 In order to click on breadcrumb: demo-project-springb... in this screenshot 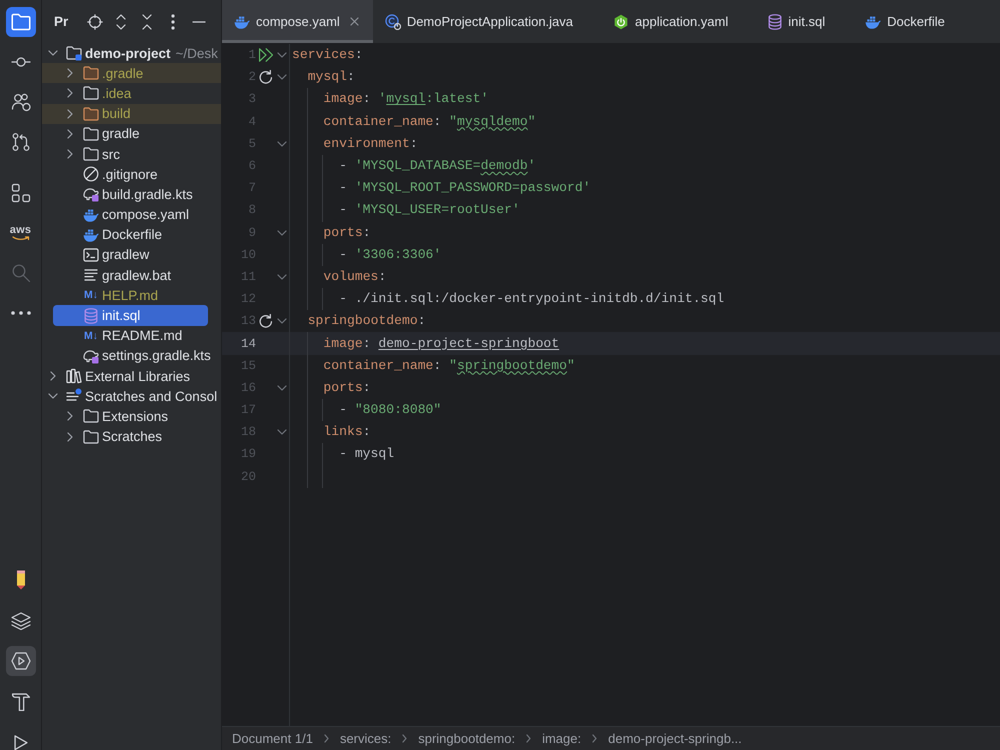, I will do `click(675, 738)`.